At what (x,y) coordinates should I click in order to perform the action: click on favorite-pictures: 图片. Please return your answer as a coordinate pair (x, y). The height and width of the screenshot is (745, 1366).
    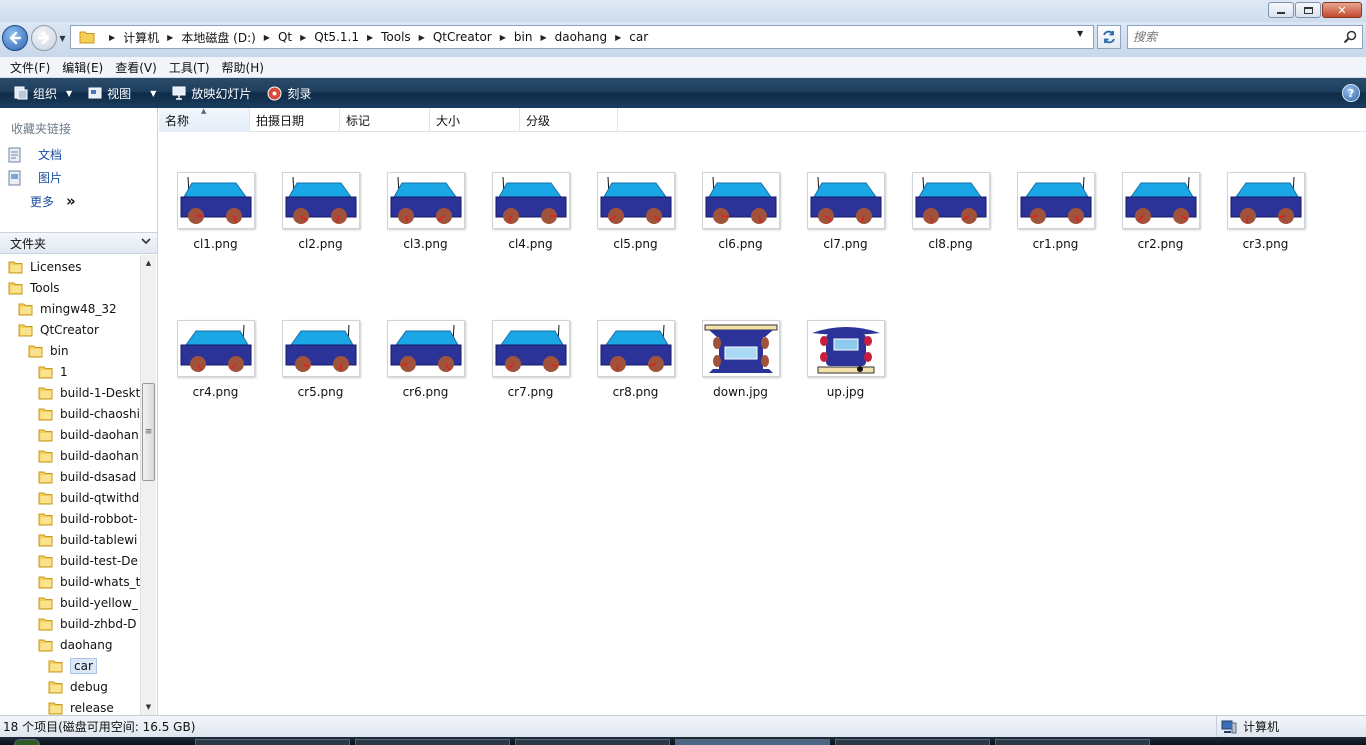
    Looking at the image, I should click on (35, 177).